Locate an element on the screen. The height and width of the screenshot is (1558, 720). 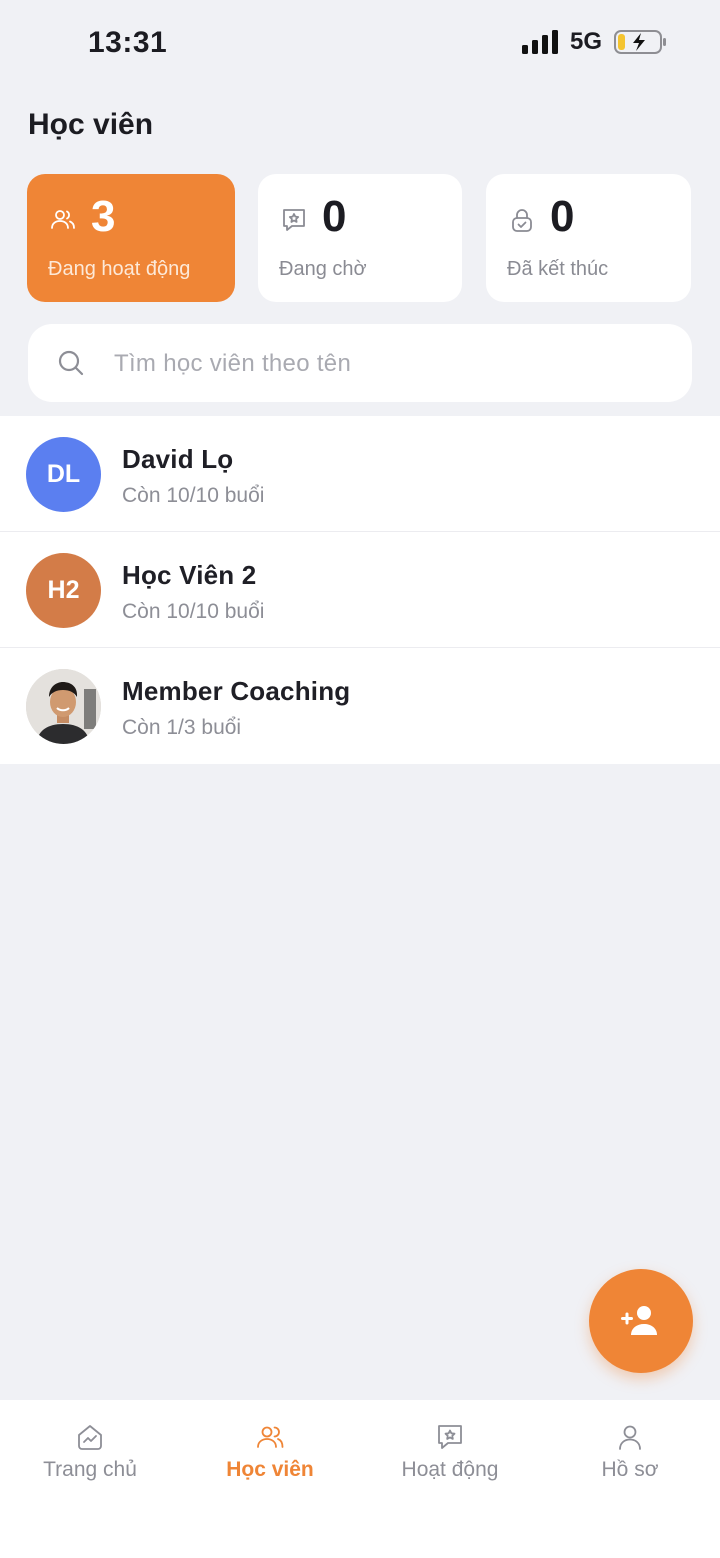
lock-check-icon is located at coordinates (522, 220).